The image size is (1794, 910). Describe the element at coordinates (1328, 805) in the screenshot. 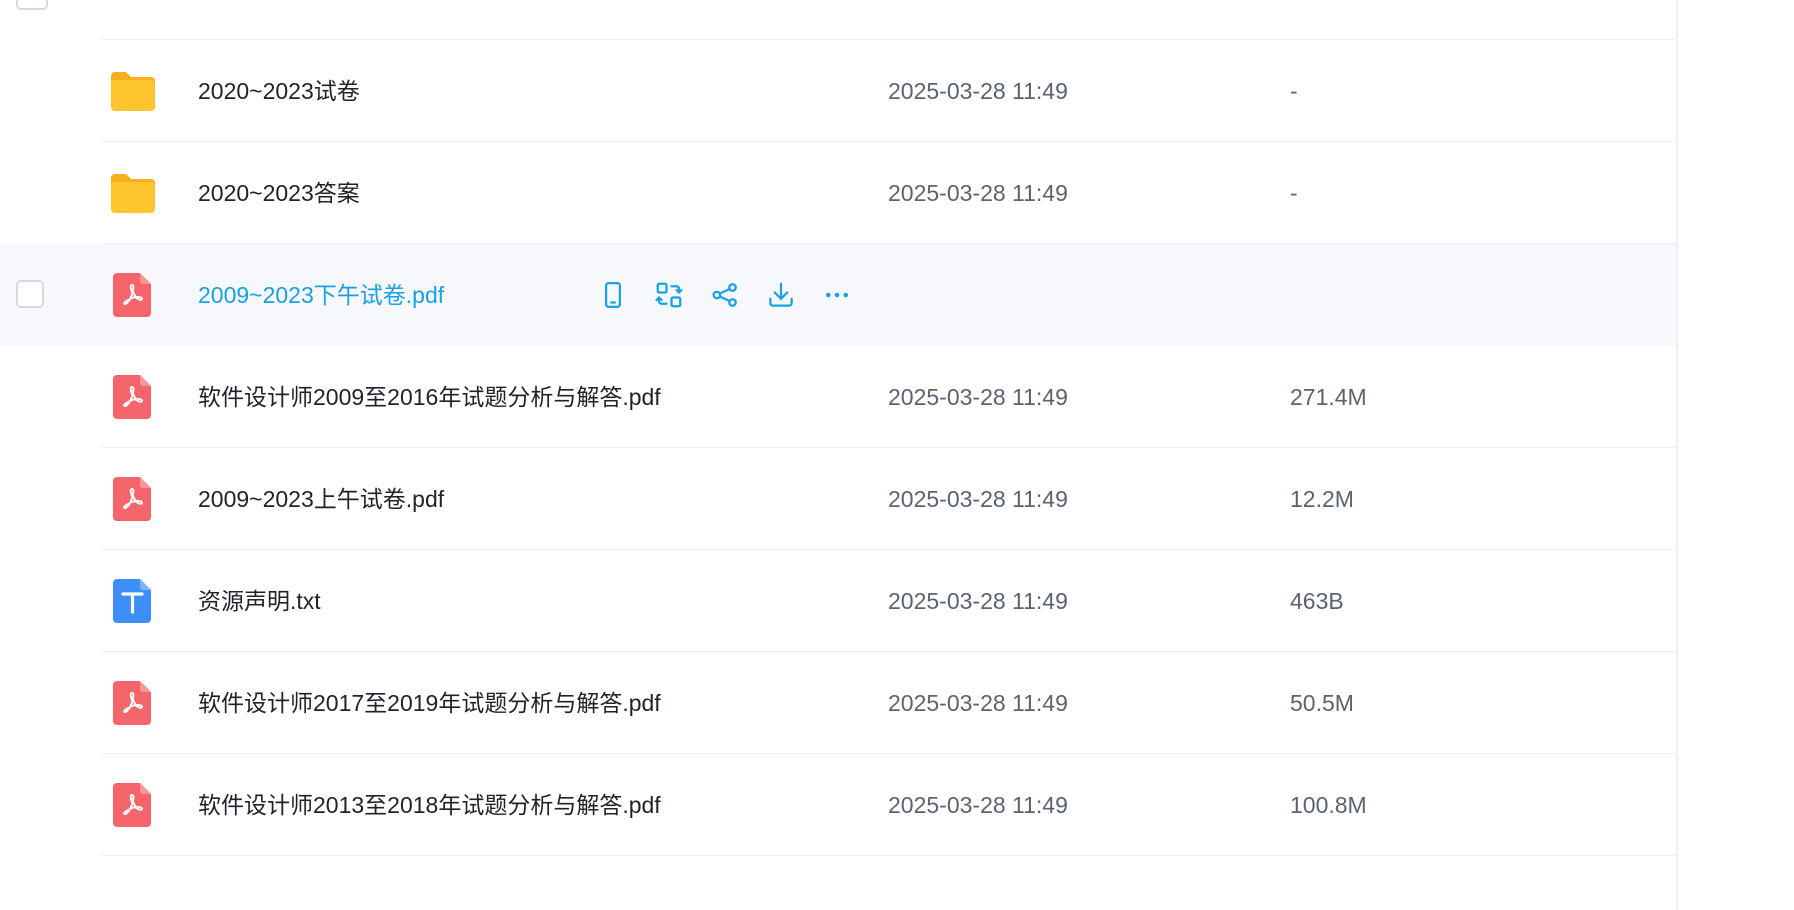

I see `file-size: 100.8M` at that location.